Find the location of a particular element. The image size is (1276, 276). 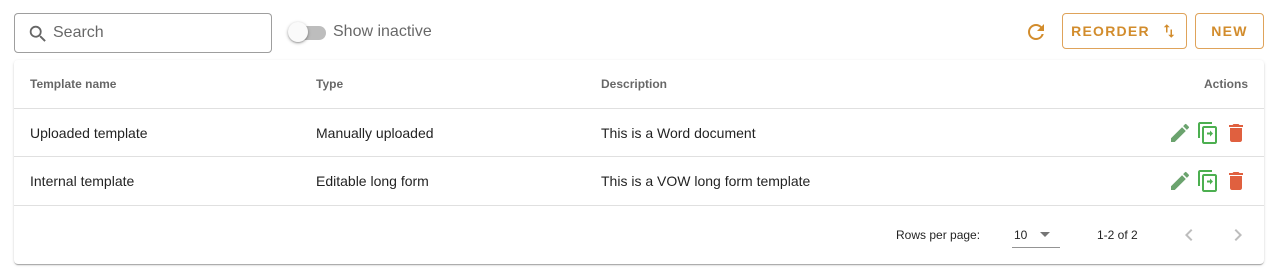

reorder-button-label: REORDER is located at coordinates (1110, 31).